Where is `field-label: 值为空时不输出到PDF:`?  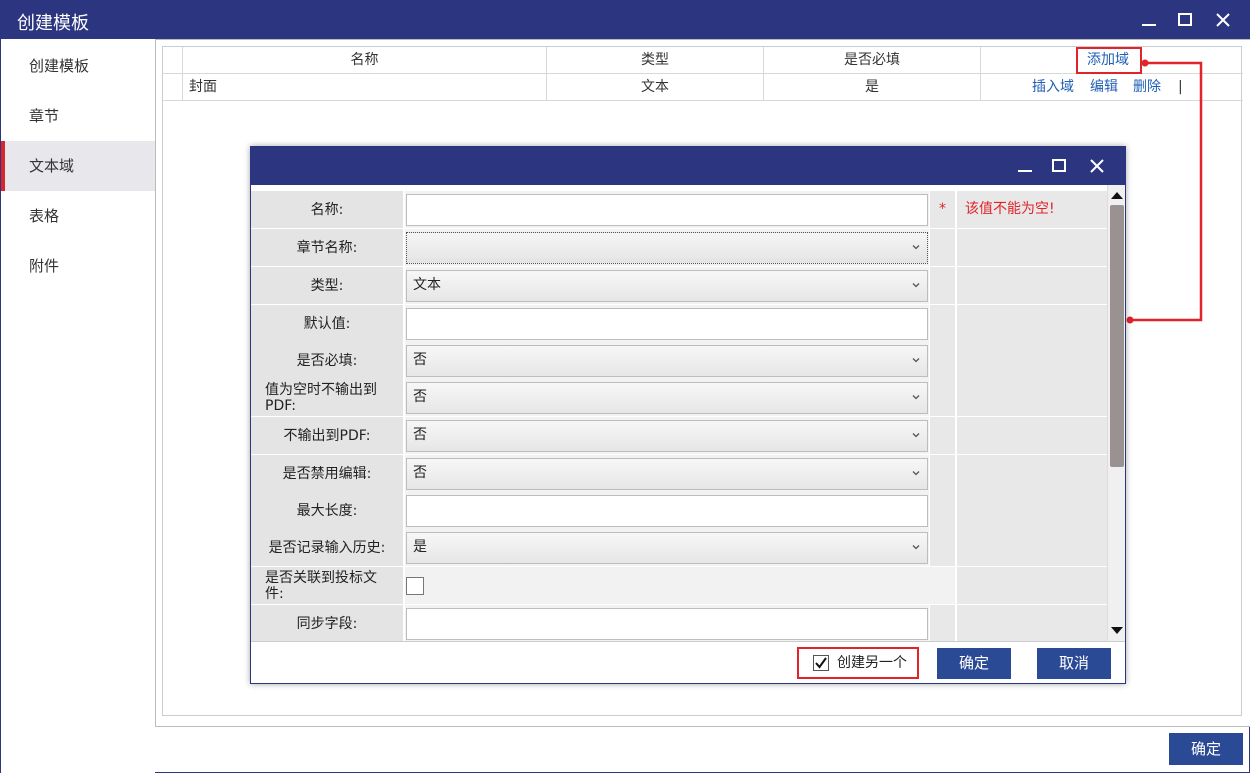
field-label: 值为空时不输出到PDF: is located at coordinates (327, 397).